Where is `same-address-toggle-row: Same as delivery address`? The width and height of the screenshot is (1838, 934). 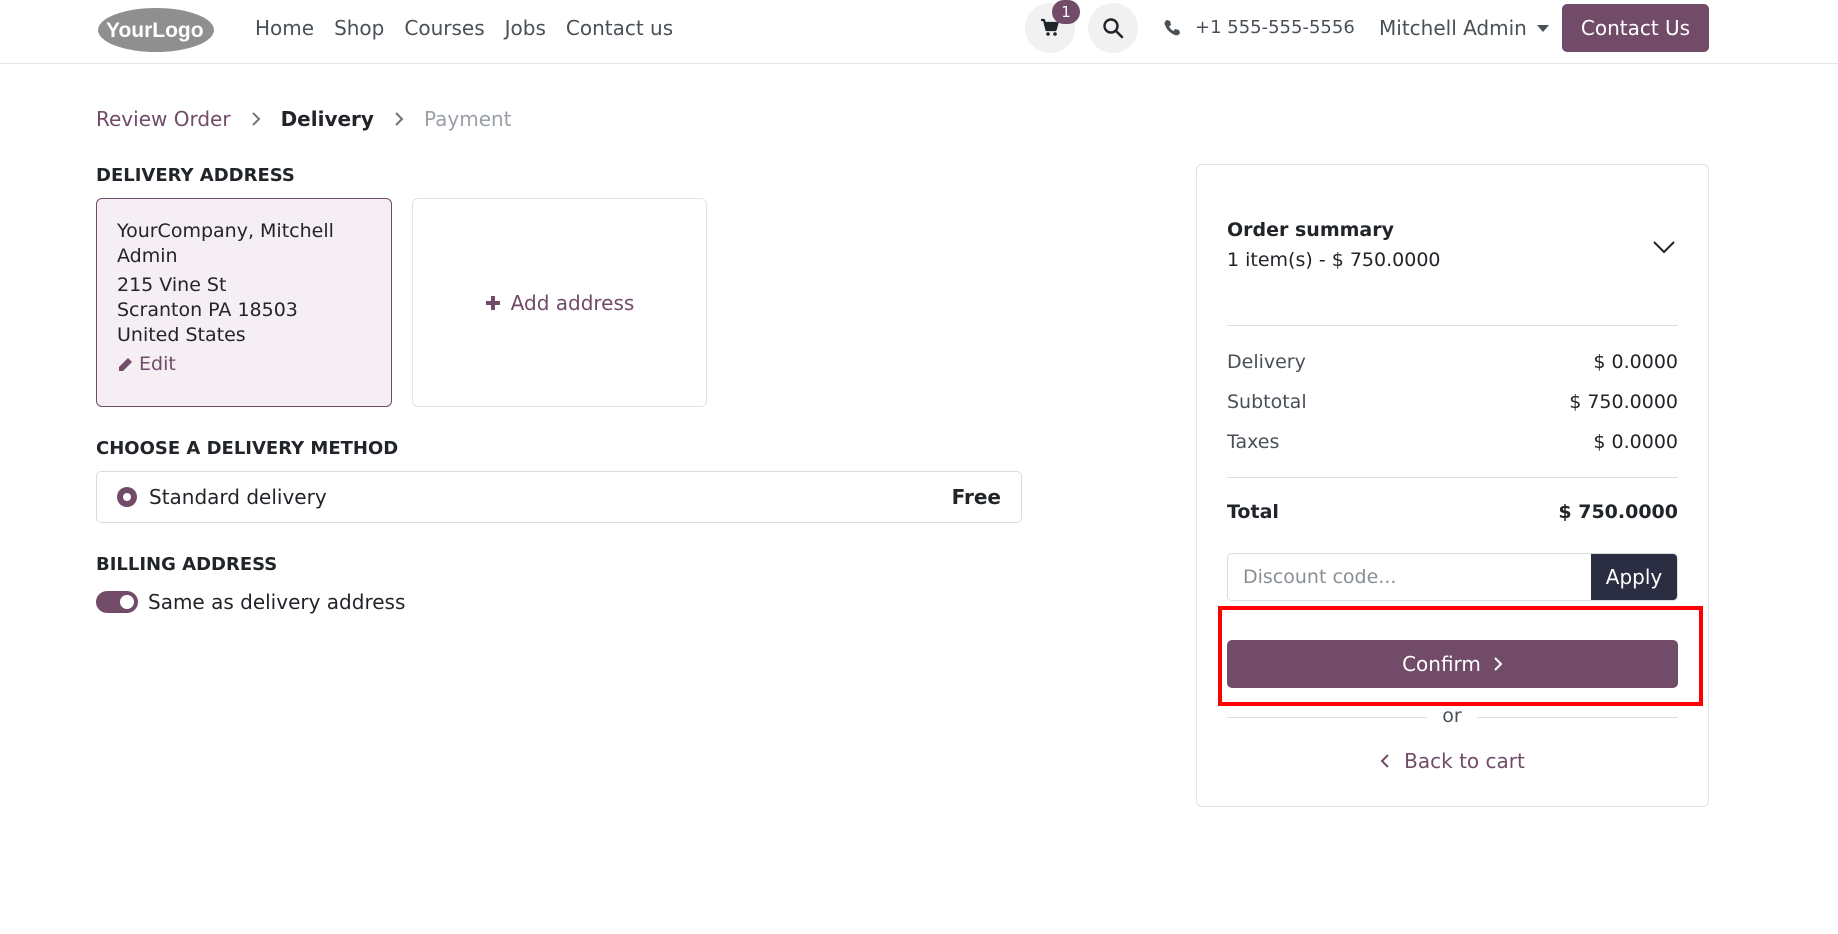
same-address-toggle-row: Same as delivery address is located at coordinates (250, 602).